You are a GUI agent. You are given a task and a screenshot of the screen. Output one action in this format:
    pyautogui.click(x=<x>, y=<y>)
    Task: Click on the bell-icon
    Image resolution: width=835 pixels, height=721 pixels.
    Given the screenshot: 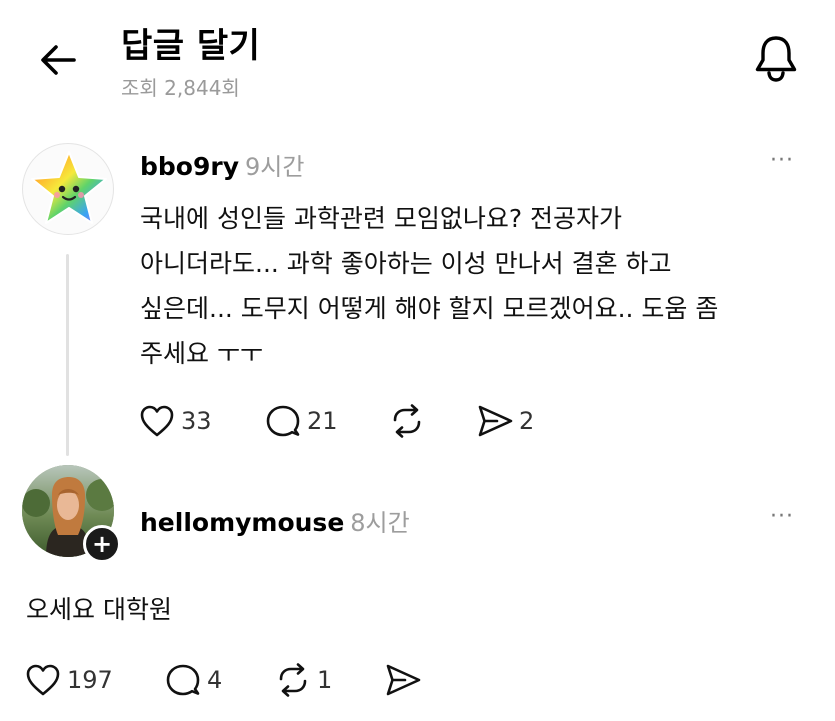 What is the action you would take?
    pyautogui.click(x=776, y=59)
    